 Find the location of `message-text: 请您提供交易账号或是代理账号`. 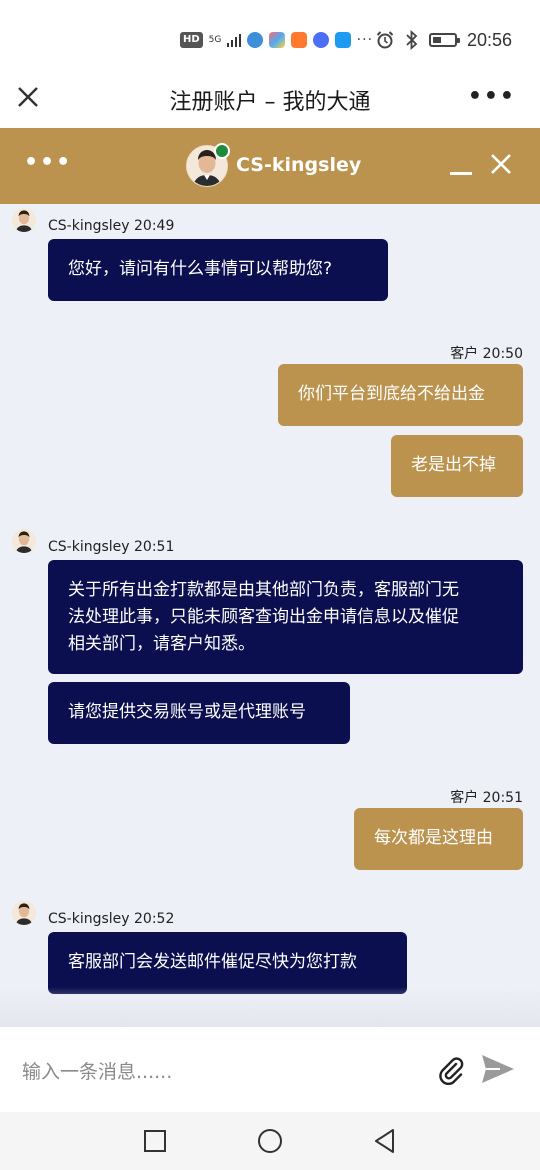

message-text: 请您提供交易账号或是代理账号 is located at coordinates (187, 712).